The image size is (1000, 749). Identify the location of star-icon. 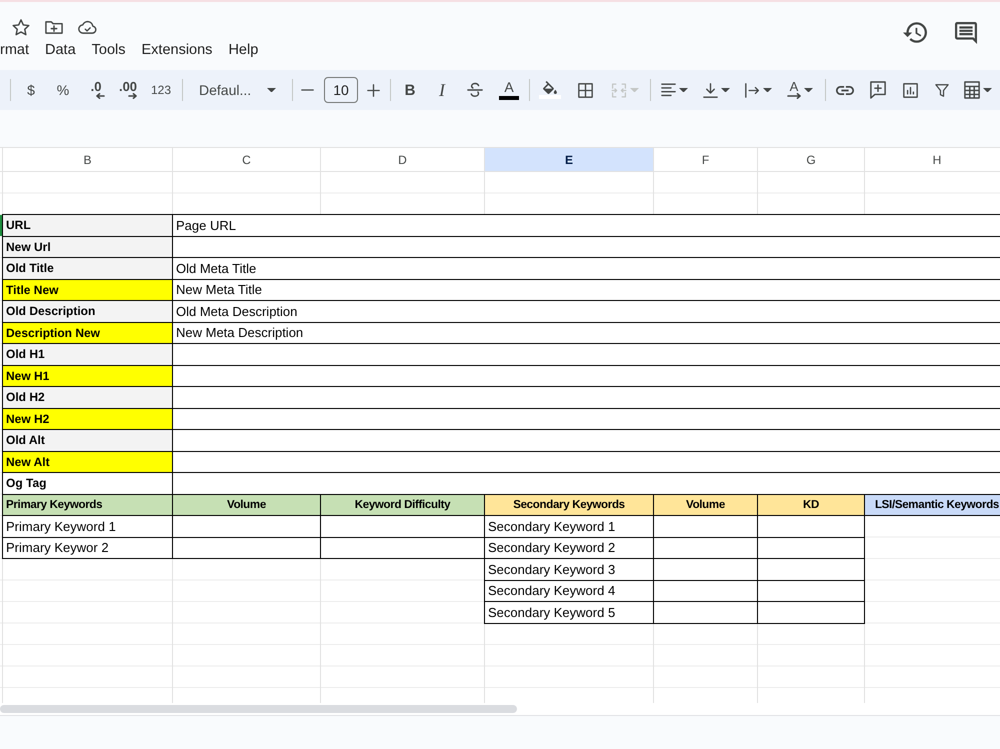
(21, 27).